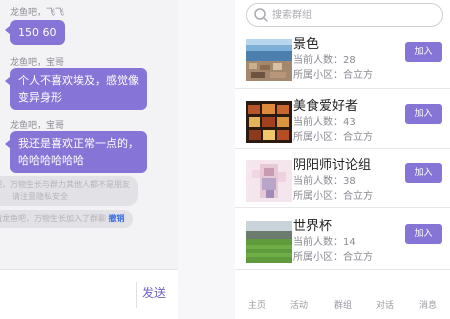  What do you see at coordinates (78, 152) in the screenshot?
I see `message-bubble: 我还是喜欢正常一点的， 哈哈哈哈哈哈` at bounding box center [78, 152].